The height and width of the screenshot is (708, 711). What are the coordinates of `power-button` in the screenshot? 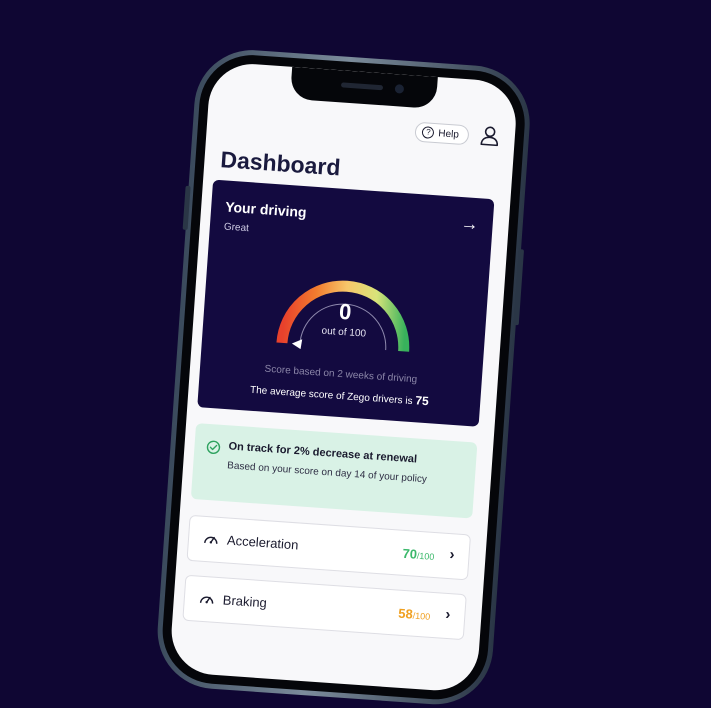 It's located at (519, 287).